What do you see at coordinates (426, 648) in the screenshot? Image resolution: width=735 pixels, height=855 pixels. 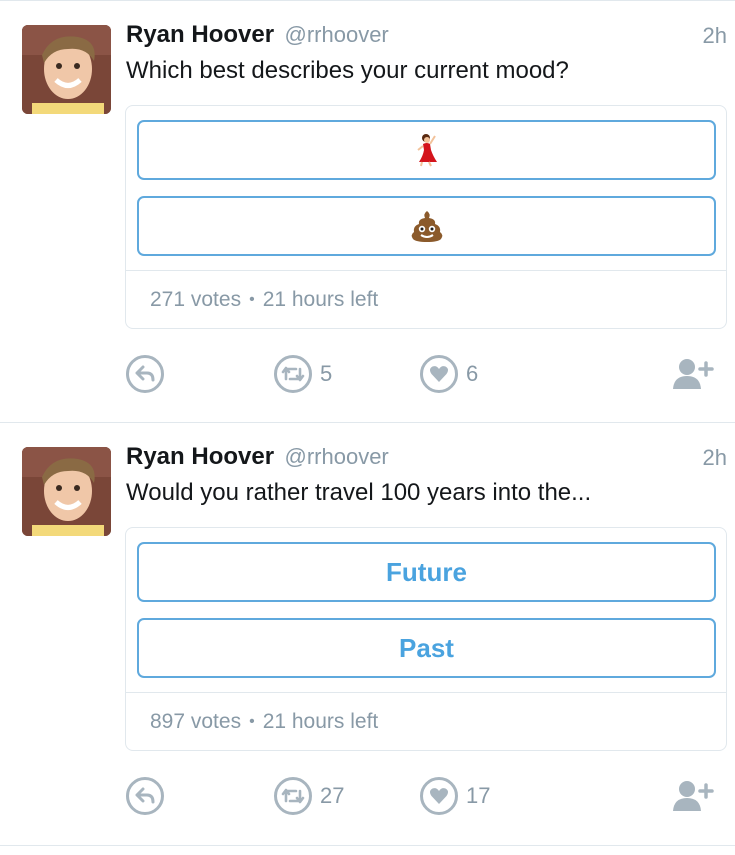 I see `poll-option-past: Past` at bounding box center [426, 648].